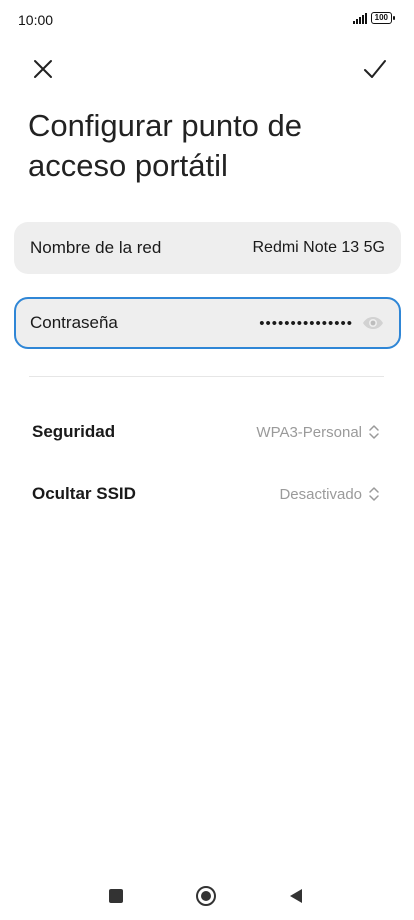 This screenshot has height=920, width=414. What do you see at coordinates (207, 432) in the screenshot?
I see `security-row: Seguridad WPA3-Personal` at bounding box center [207, 432].